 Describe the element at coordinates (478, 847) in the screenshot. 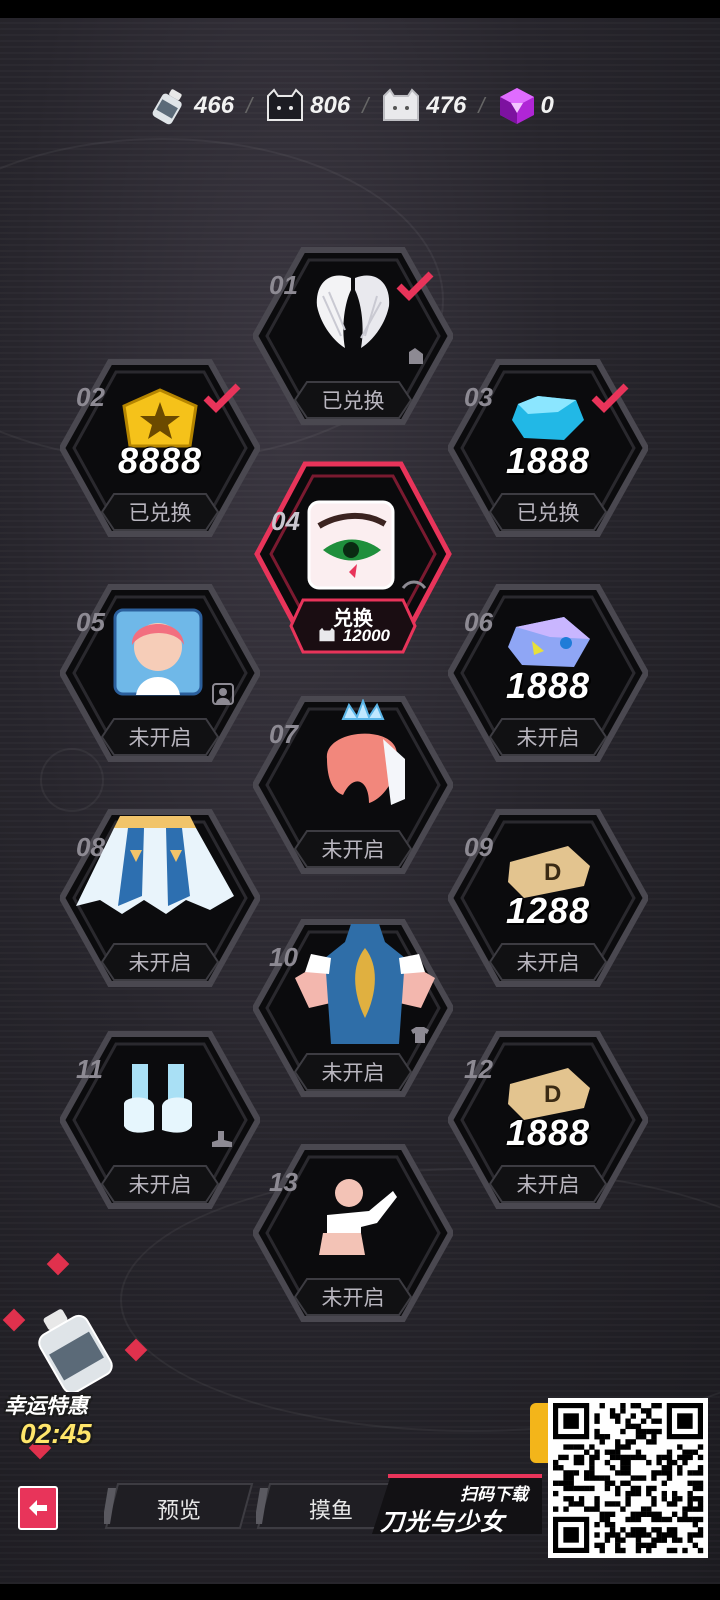

I see `tile-number: 09` at that location.